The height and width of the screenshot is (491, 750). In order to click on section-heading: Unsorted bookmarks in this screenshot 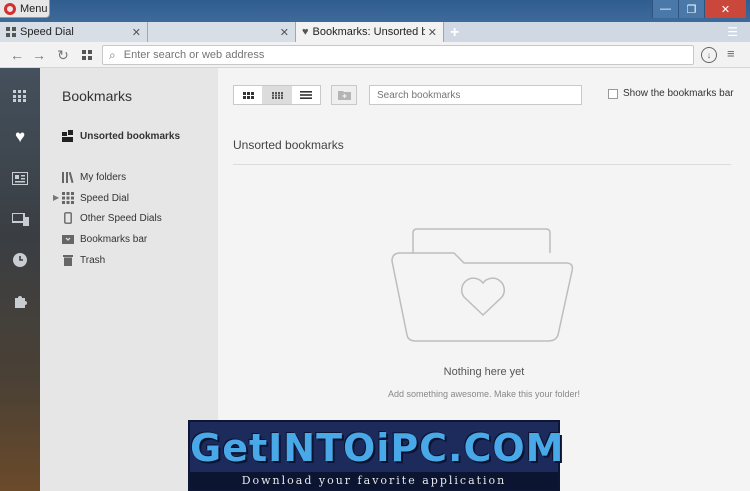, I will do `click(288, 145)`.